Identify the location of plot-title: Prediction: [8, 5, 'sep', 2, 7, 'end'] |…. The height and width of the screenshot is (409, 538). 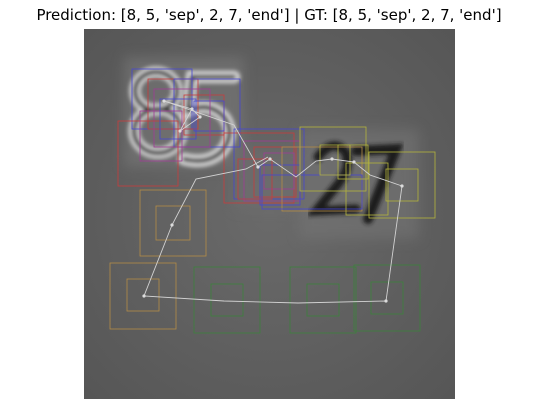
(269, 15).